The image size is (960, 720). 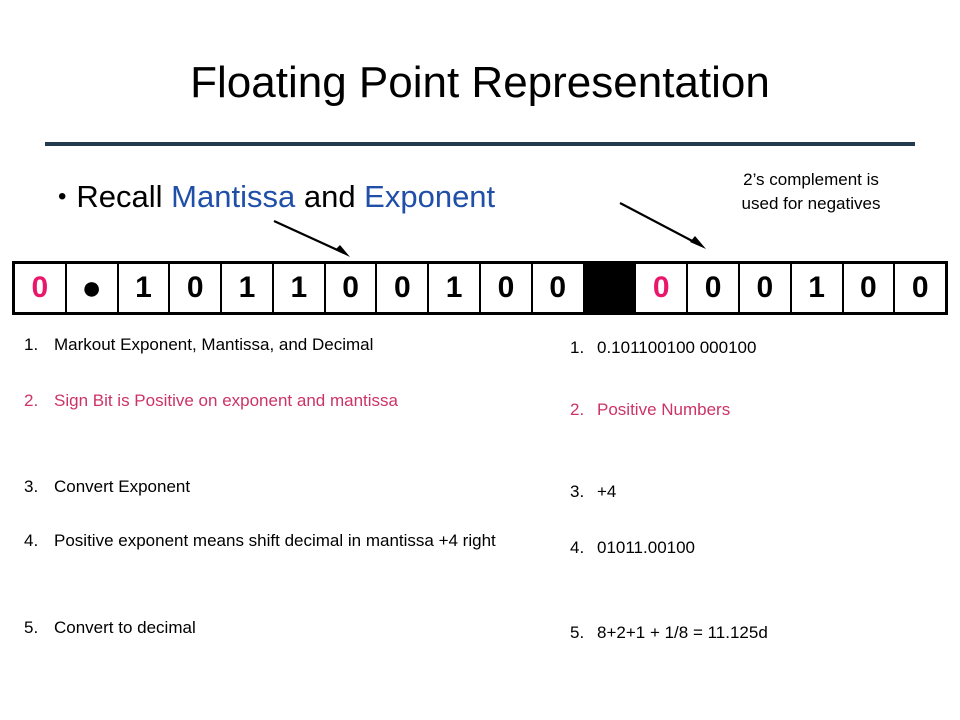 I want to click on list-item: 5. Convert to decimal, so click(x=284, y=627).